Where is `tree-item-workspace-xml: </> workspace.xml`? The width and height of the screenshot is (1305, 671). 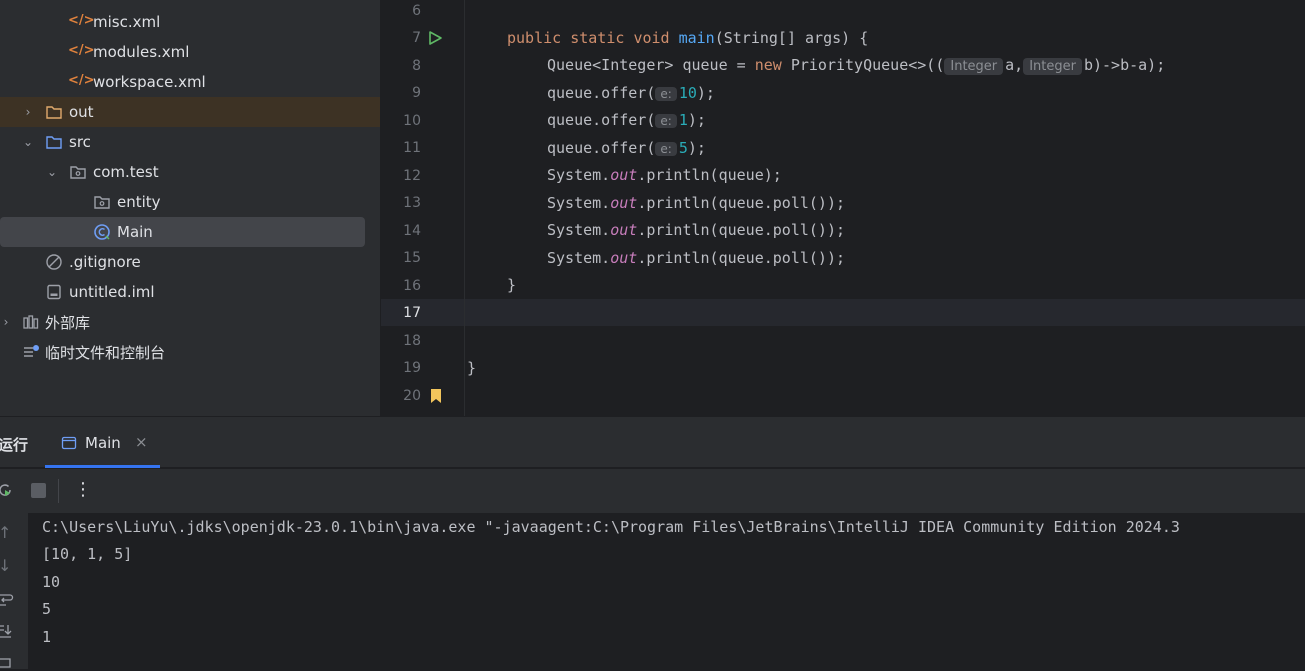
tree-item-workspace-xml: </> workspace.xml is located at coordinates (190, 82).